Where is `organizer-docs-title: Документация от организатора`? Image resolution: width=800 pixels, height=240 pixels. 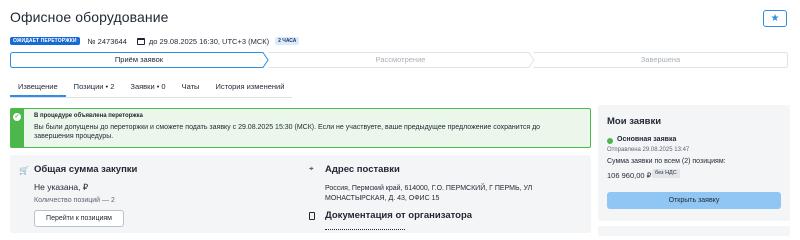 organizer-docs-title: Документация от организатора is located at coordinates (399, 215).